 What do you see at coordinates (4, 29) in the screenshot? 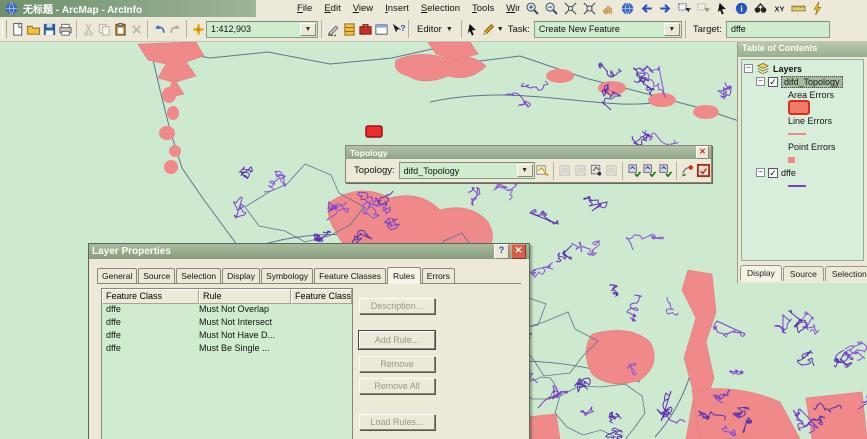
I see `toolbar-grip` at bounding box center [4, 29].